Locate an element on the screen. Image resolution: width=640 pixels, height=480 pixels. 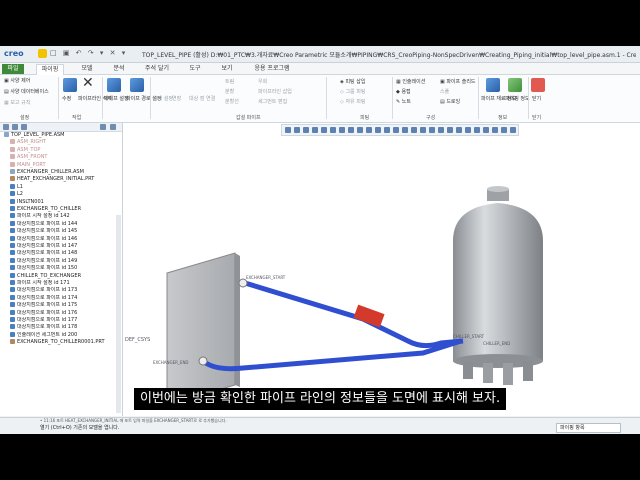
tree-item: HEAT_EXCHANGER_INITIAL.PRT is located at coordinates (64, 179).